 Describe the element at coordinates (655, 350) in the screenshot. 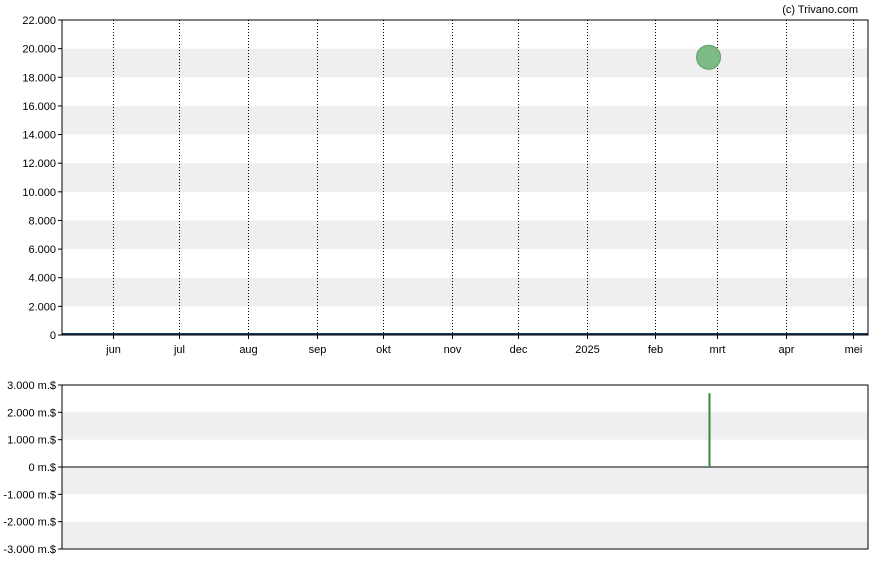

I see `x-tick-label: feb` at that location.